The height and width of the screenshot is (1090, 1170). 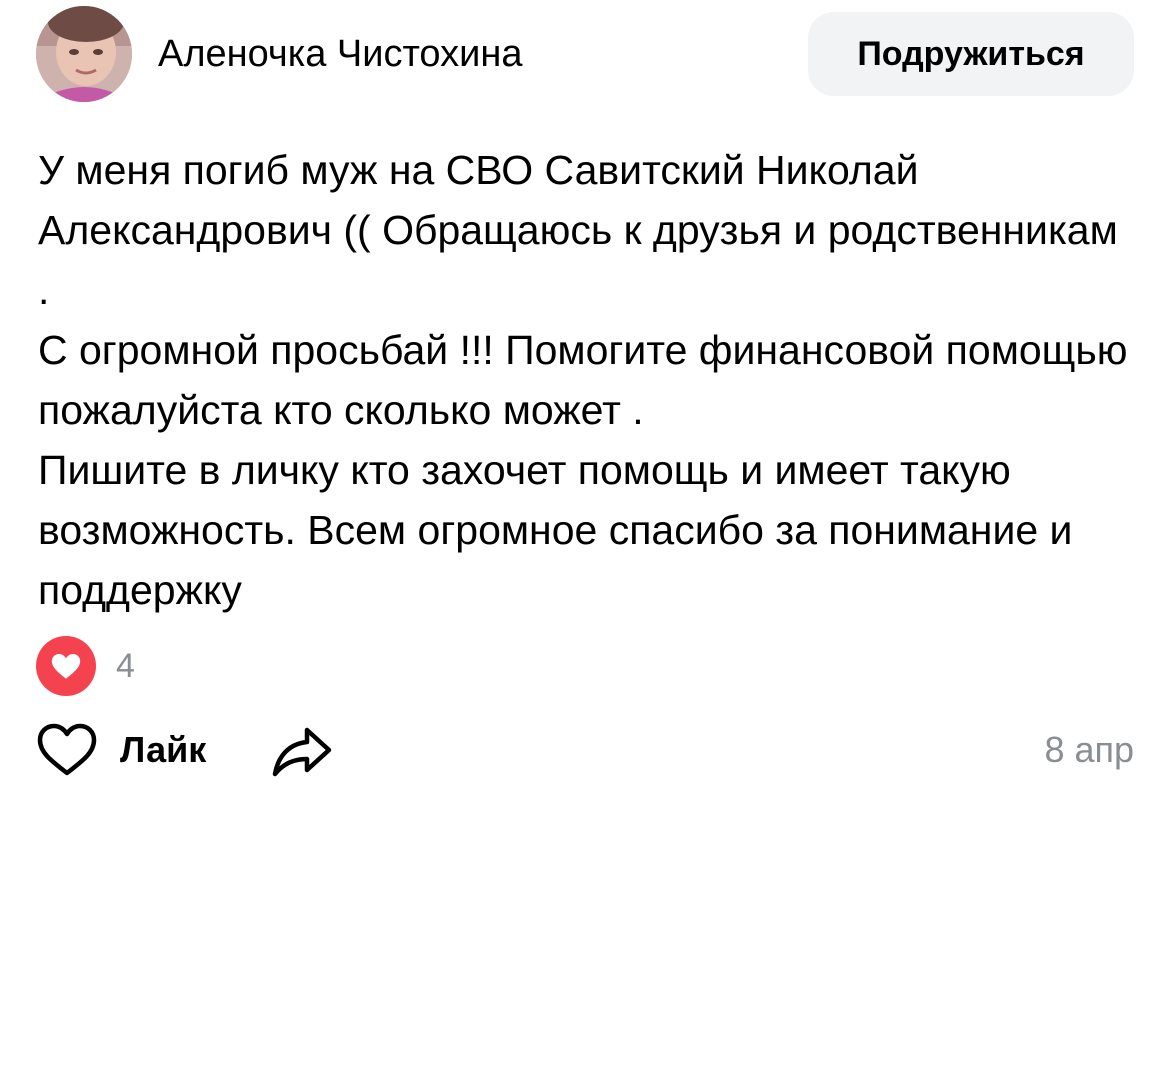 I want to click on reactions-summary: 4, so click(x=85, y=666).